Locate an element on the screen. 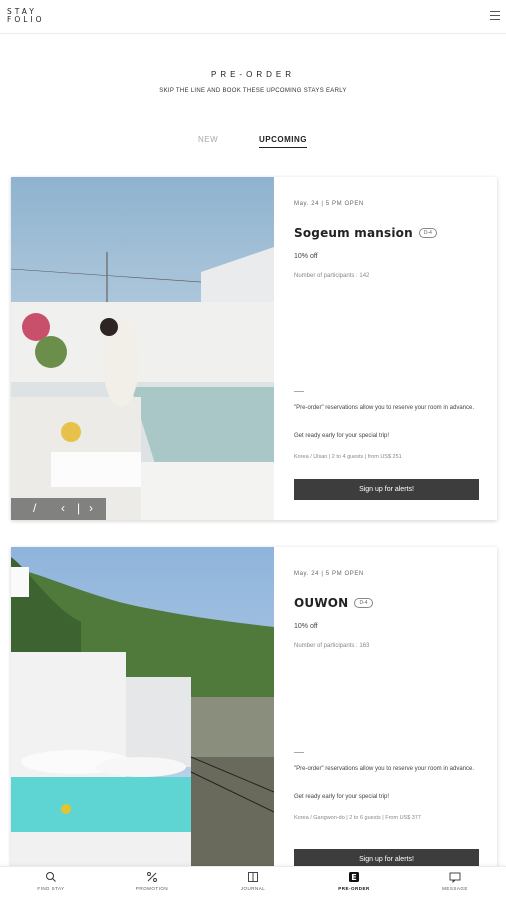 The image size is (506, 900). chevron-right-icon: › is located at coordinates (91, 508).